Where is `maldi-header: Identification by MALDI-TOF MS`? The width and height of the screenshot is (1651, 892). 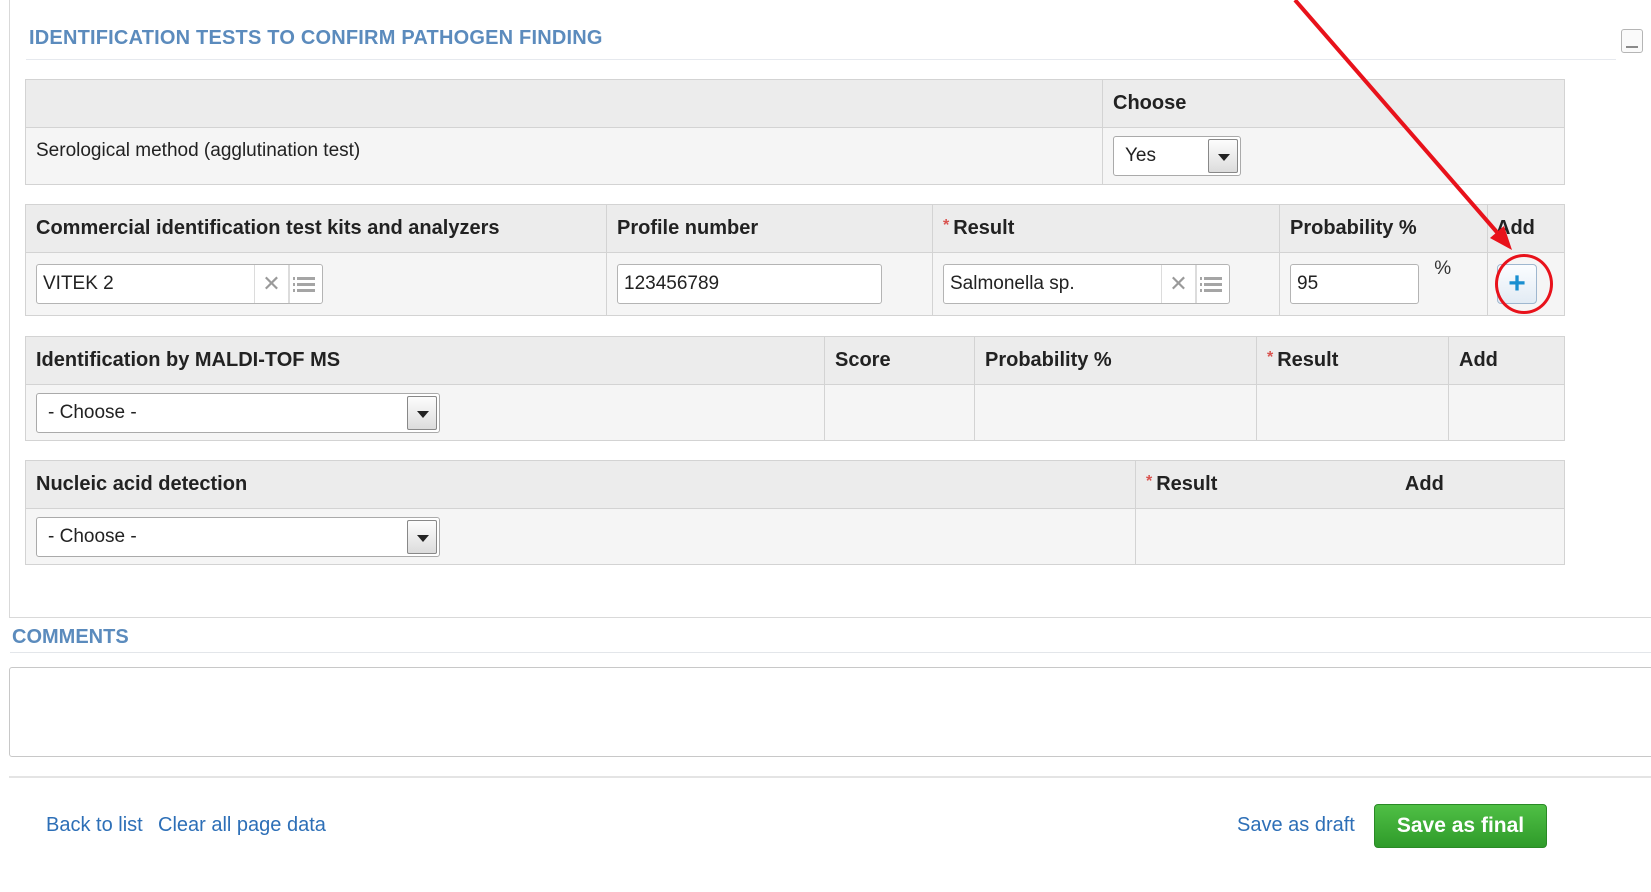 maldi-header: Identification by MALDI-TOF MS is located at coordinates (425, 360).